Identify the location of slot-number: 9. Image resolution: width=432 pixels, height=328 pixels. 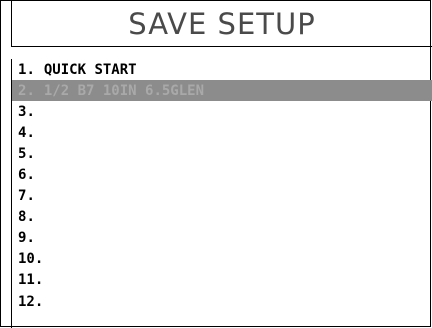
(26, 238).